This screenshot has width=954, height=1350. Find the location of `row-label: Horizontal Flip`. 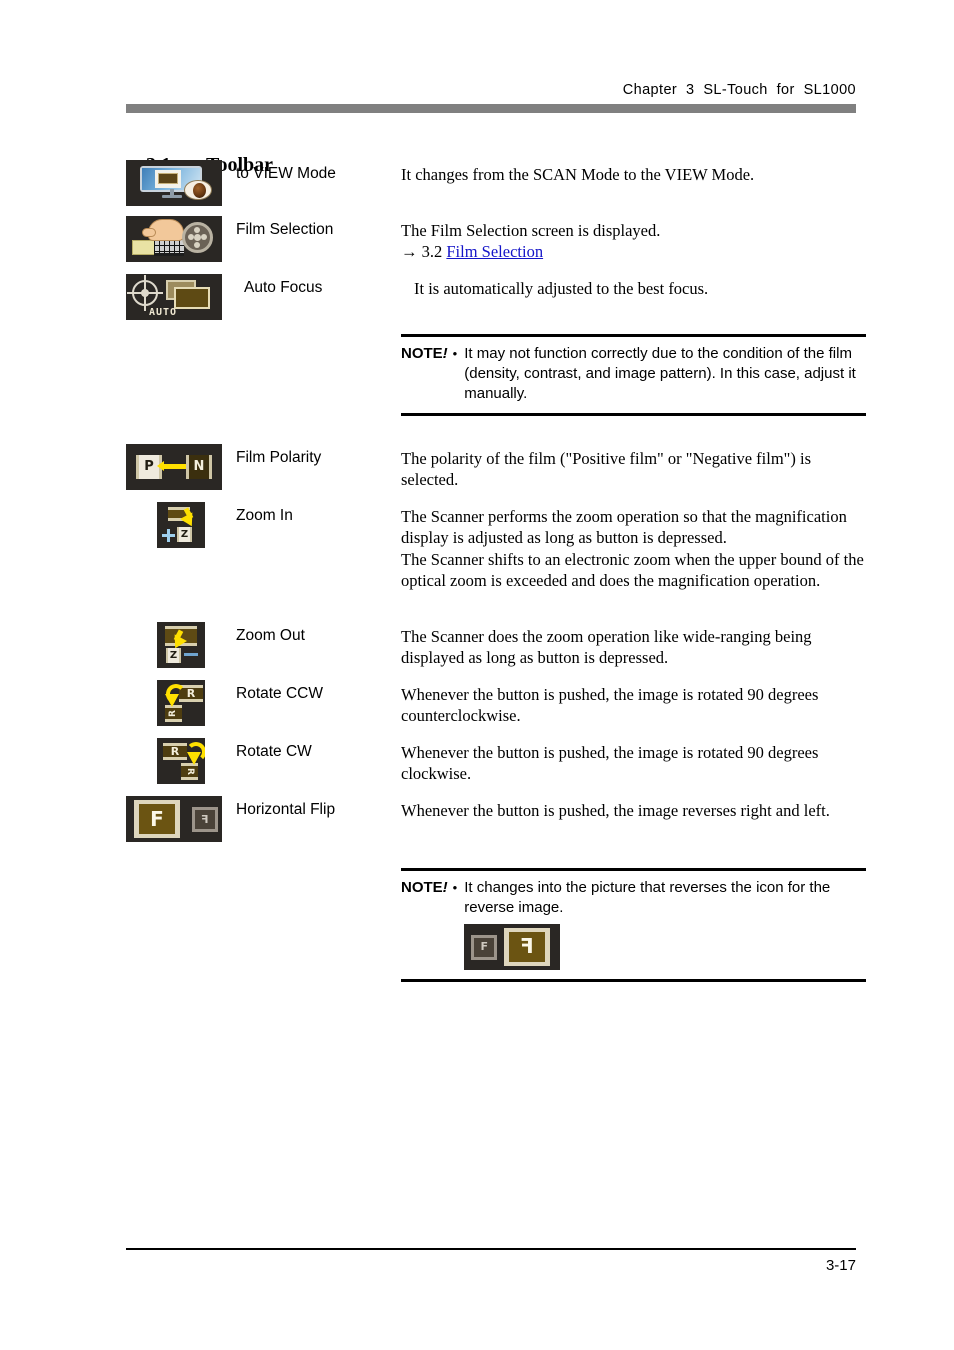

row-label: Horizontal Flip is located at coordinates (286, 809).